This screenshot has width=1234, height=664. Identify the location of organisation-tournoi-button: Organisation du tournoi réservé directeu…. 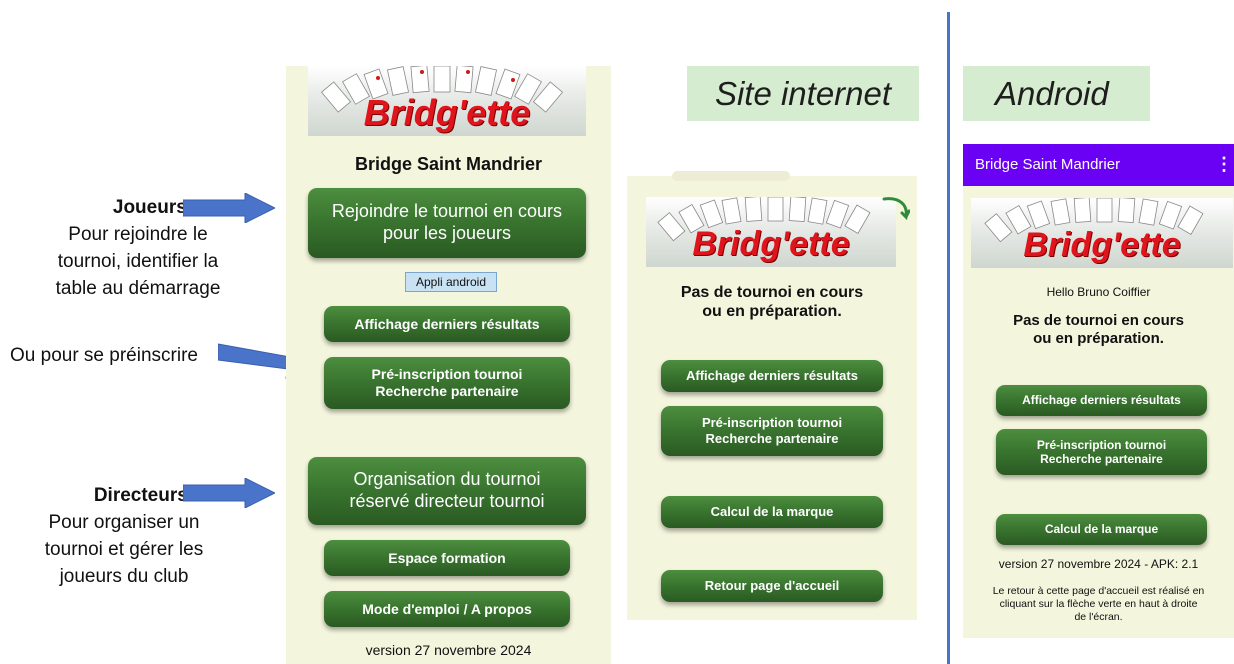
(447, 491).